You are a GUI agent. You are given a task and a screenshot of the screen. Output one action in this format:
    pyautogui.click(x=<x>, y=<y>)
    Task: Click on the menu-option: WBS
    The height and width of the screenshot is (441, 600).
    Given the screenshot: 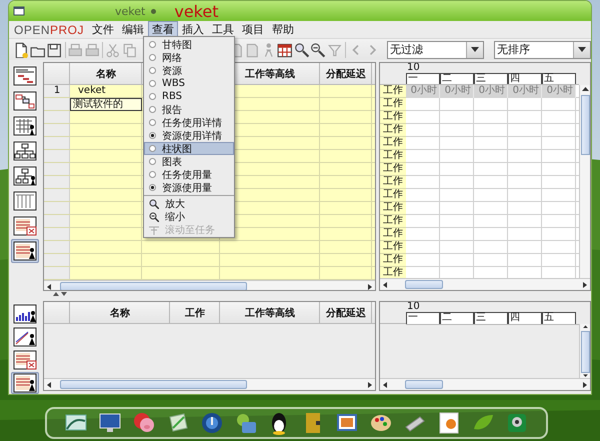 What is the action you would take?
    pyautogui.click(x=189, y=83)
    